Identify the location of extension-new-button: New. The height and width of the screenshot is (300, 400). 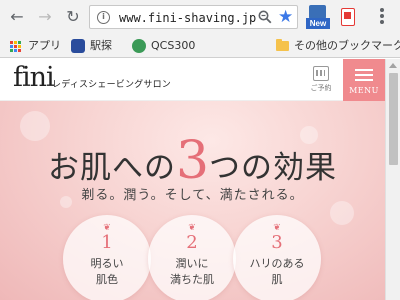
(318, 18).